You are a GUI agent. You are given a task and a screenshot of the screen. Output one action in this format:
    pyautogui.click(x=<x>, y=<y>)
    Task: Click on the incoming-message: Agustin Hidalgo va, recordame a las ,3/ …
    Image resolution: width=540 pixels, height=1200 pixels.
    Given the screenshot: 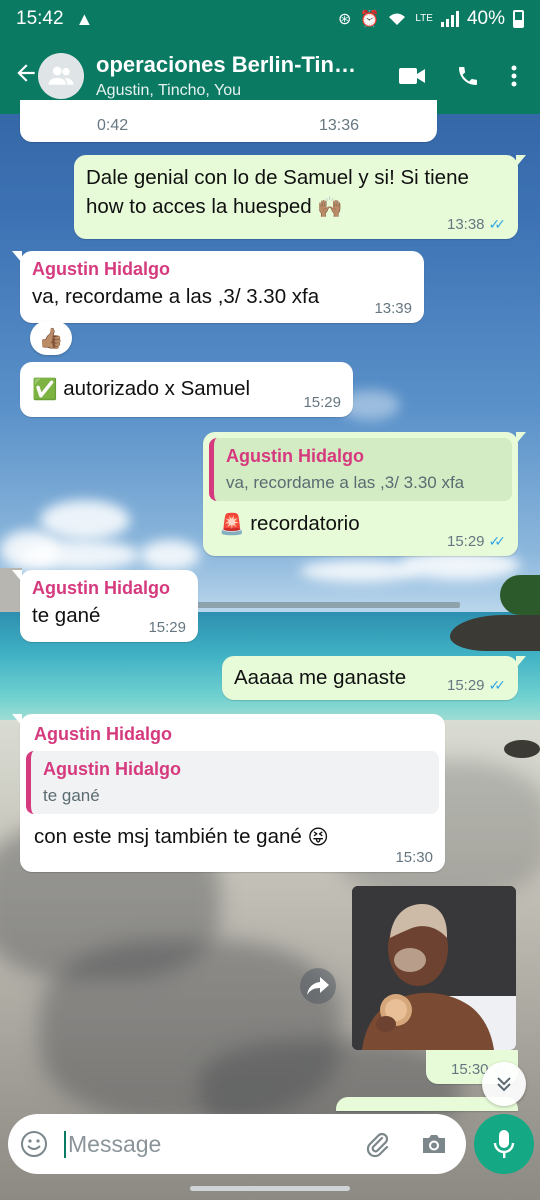 What is the action you would take?
    pyautogui.click(x=218, y=287)
    